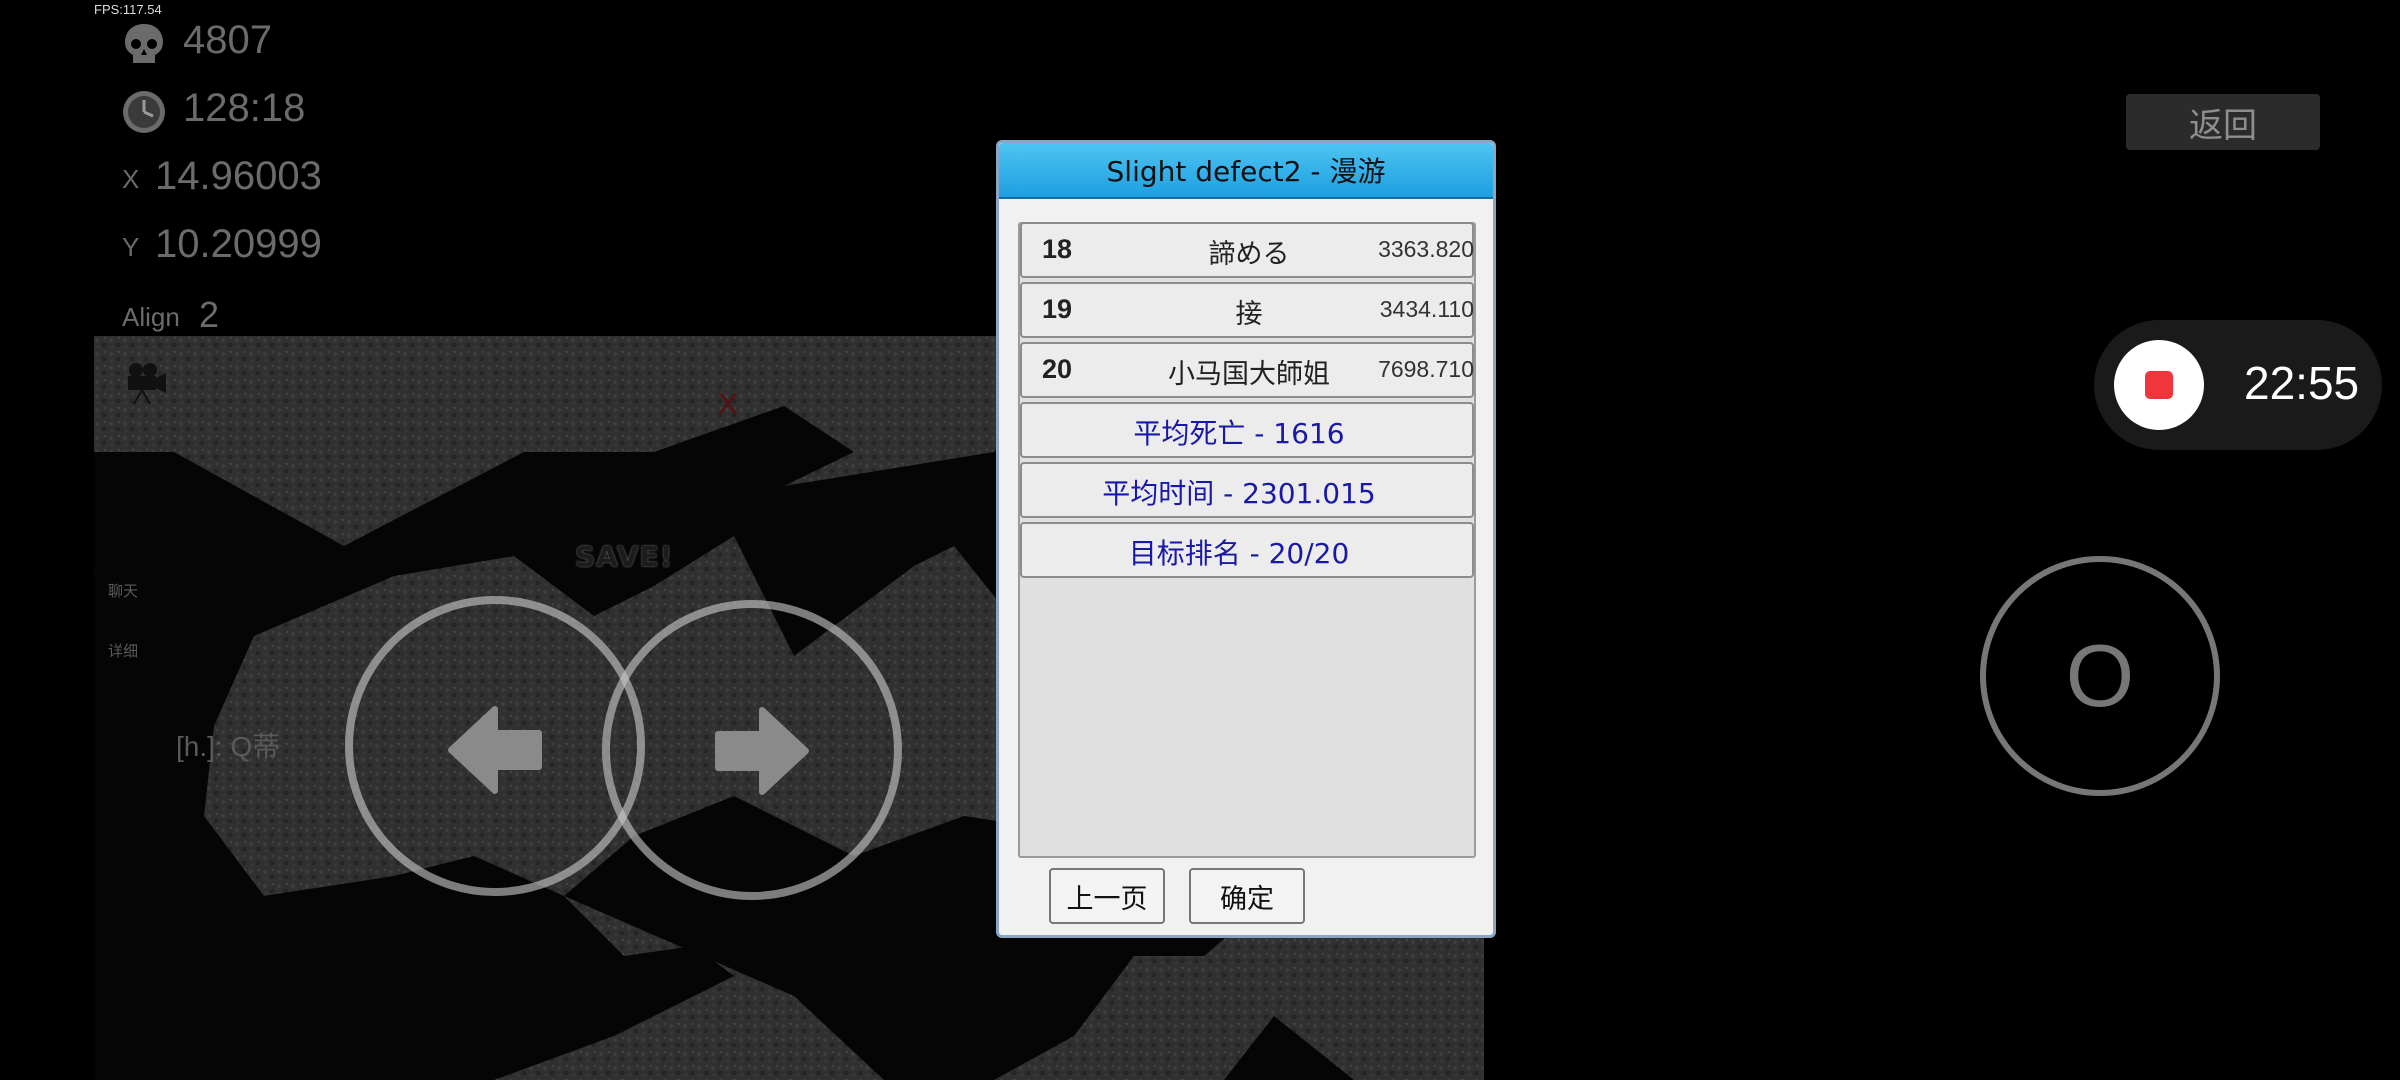 The width and height of the screenshot is (2400, 1080). I want to click on summary-row-target-rank: 目标排名 - 20/20, so click(1247, 550).